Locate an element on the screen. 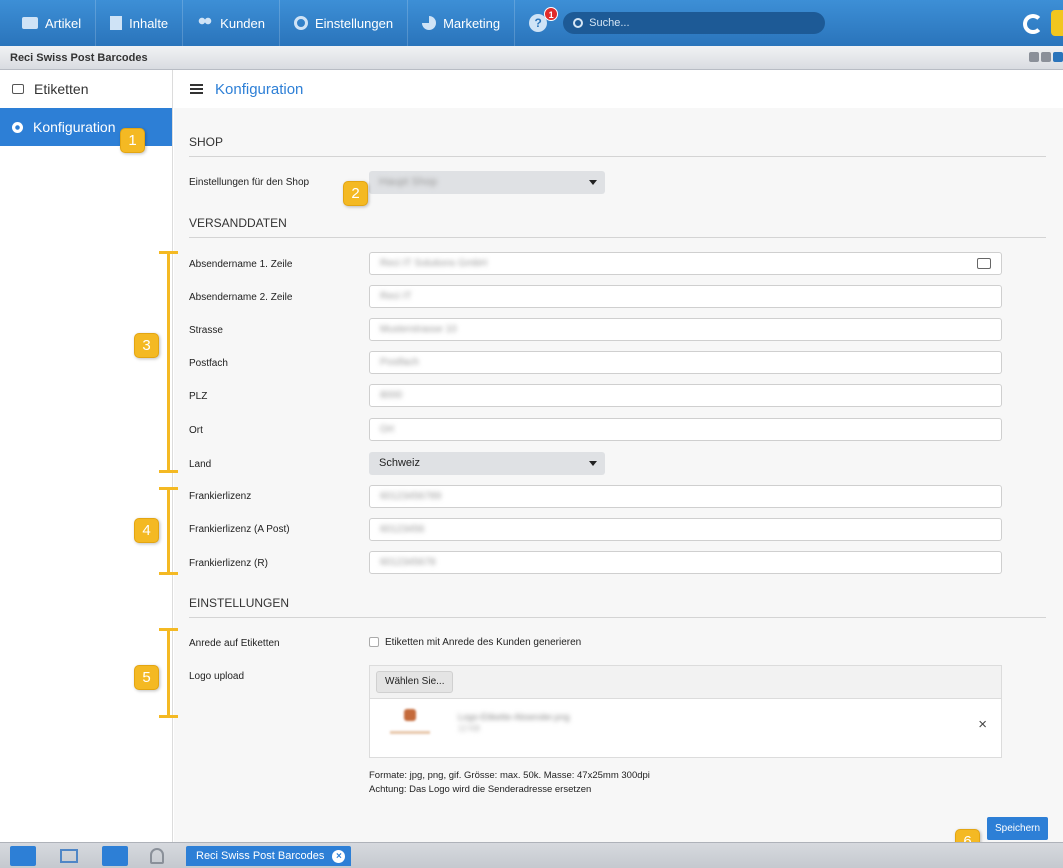 The width and height of the screenshot is (1063, 868). field-value: 60123456789 is located at coordinates (411, 496).